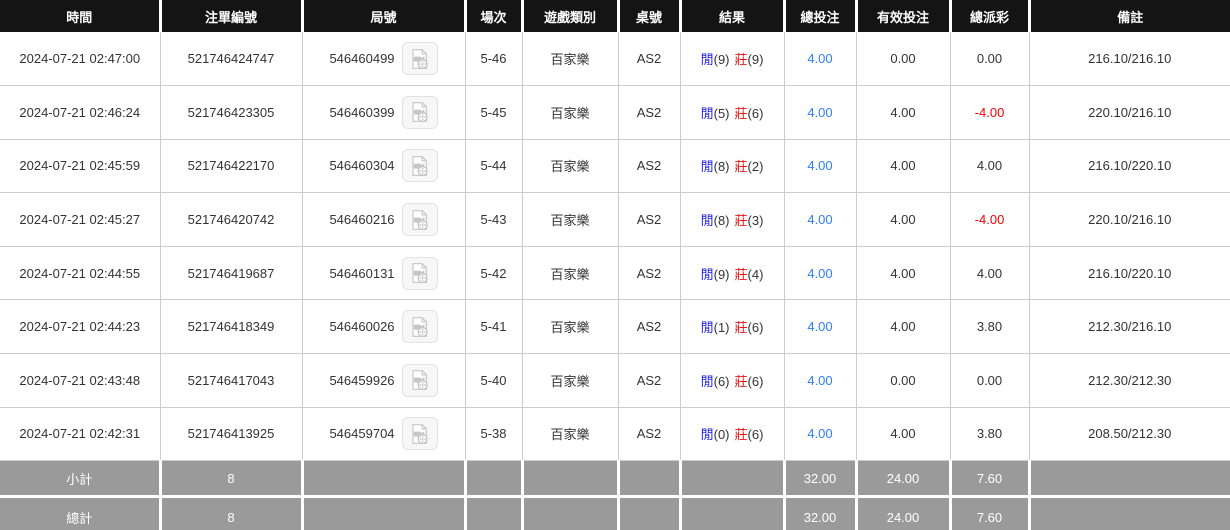 Image resolution: width=1230 pixels, height=530 pixels. Describe the element at coordinates (494, 16) in the screenshot. I see `header-session: 場次` at that location.